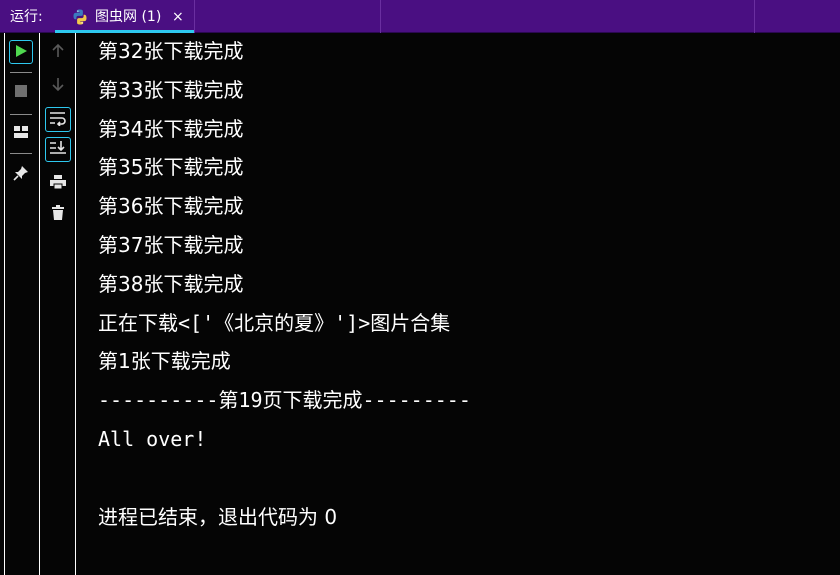  I want to click on arrow-up-icon, so click(58, 53).